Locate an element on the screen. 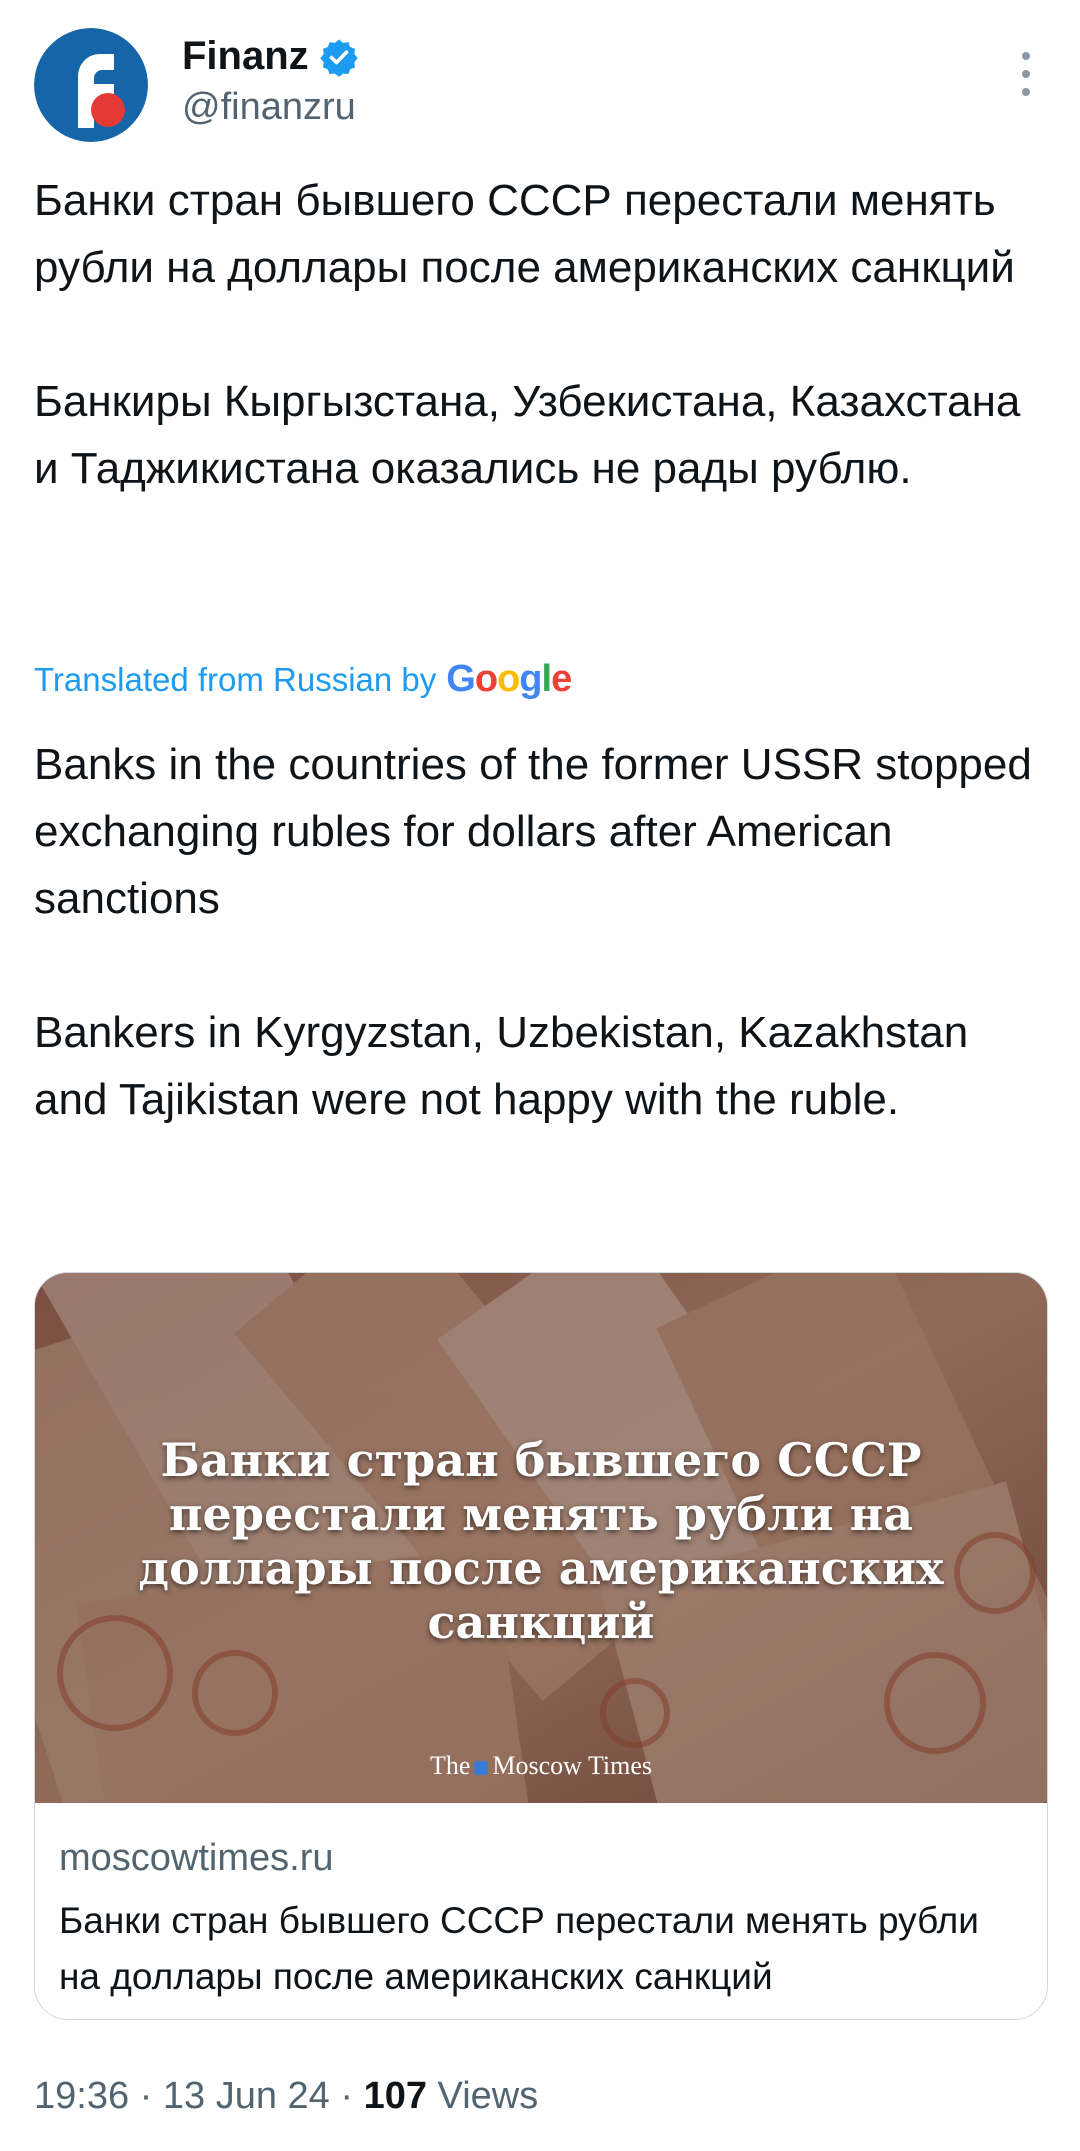 The image size is (1080, 2151). logo-mark-icon is located at coordinates (481, 1768).